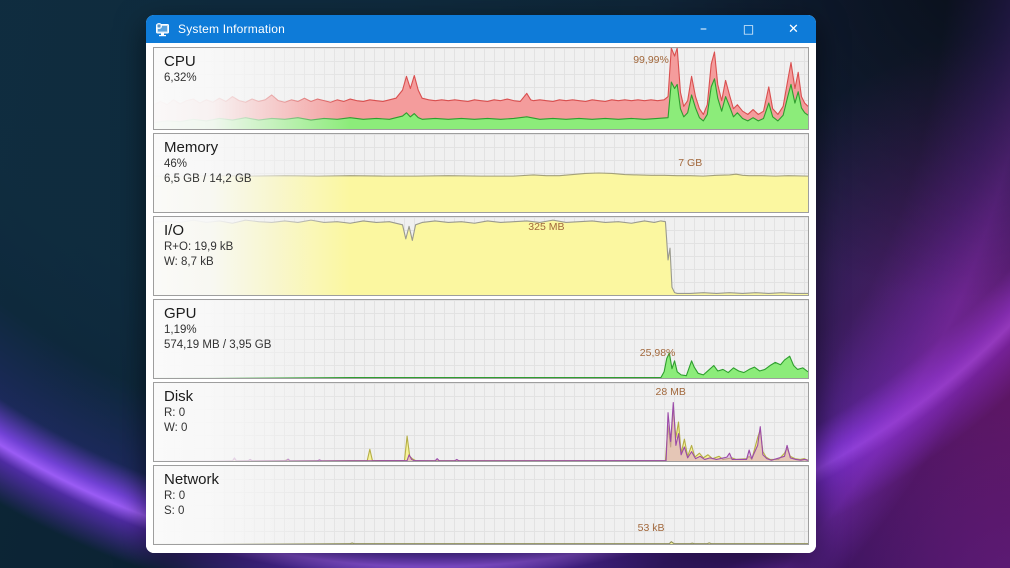  I want to click on disk-meta: Disk R: 0 W: 0, so click(178, 411).